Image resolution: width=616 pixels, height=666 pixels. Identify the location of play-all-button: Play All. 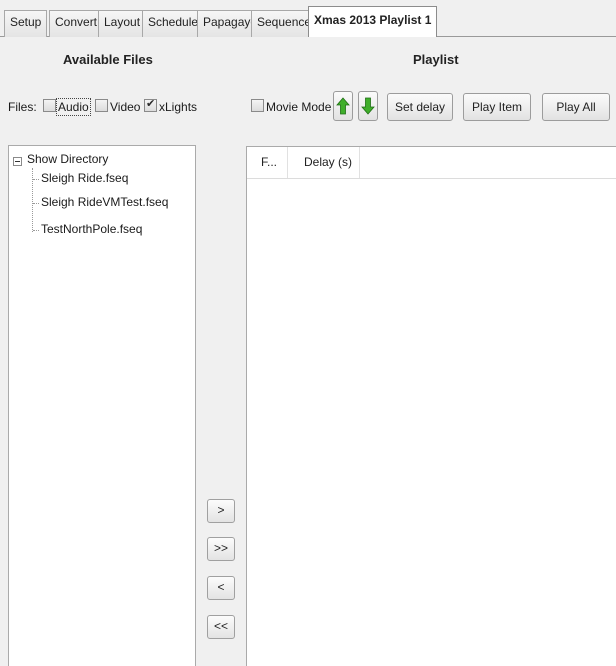
(576, 107).